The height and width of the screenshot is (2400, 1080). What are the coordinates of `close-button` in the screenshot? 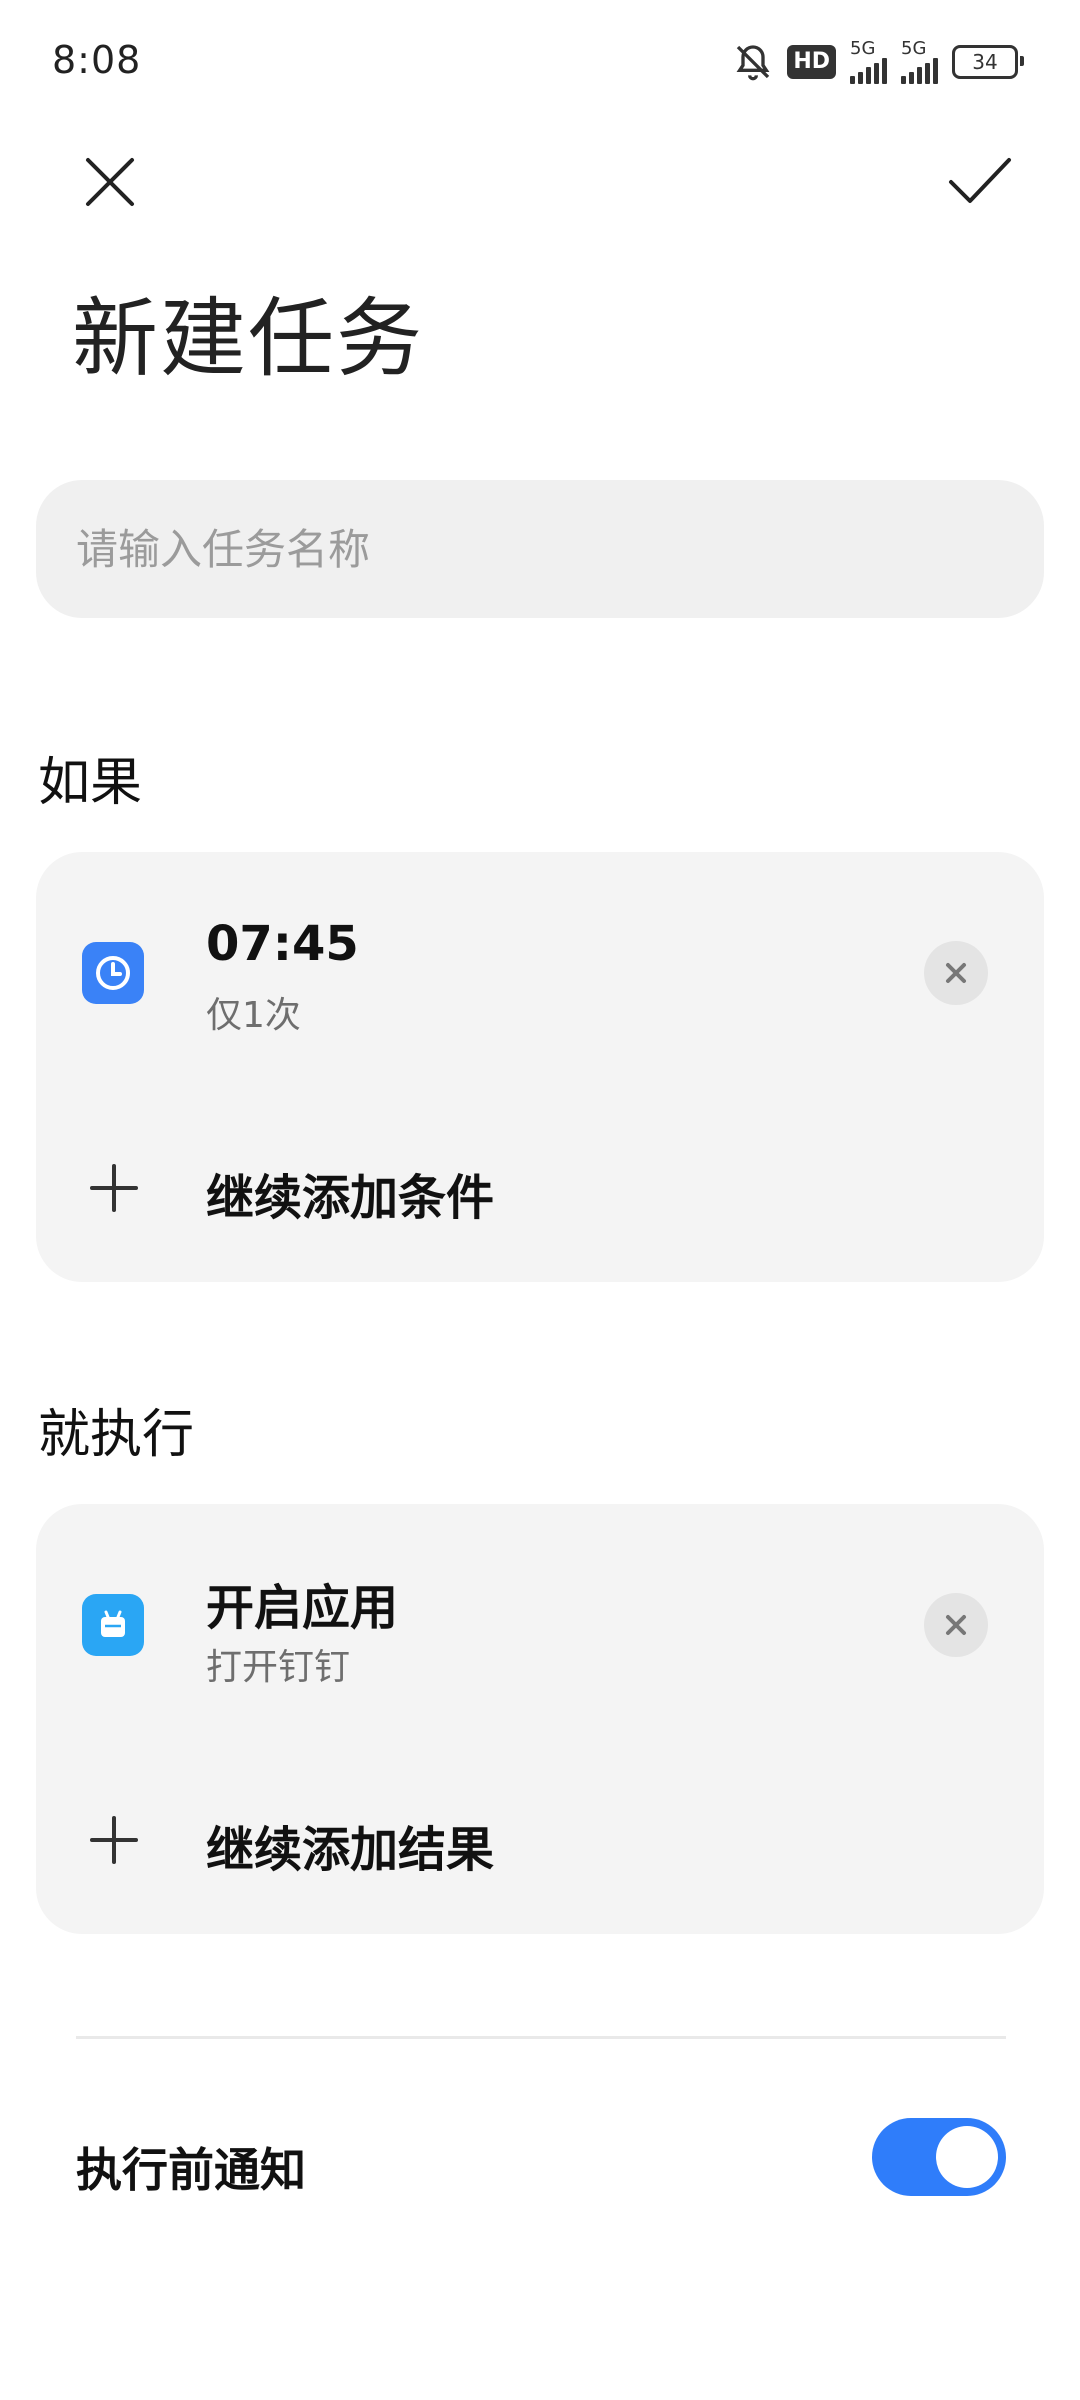 It's located at (110, 182).